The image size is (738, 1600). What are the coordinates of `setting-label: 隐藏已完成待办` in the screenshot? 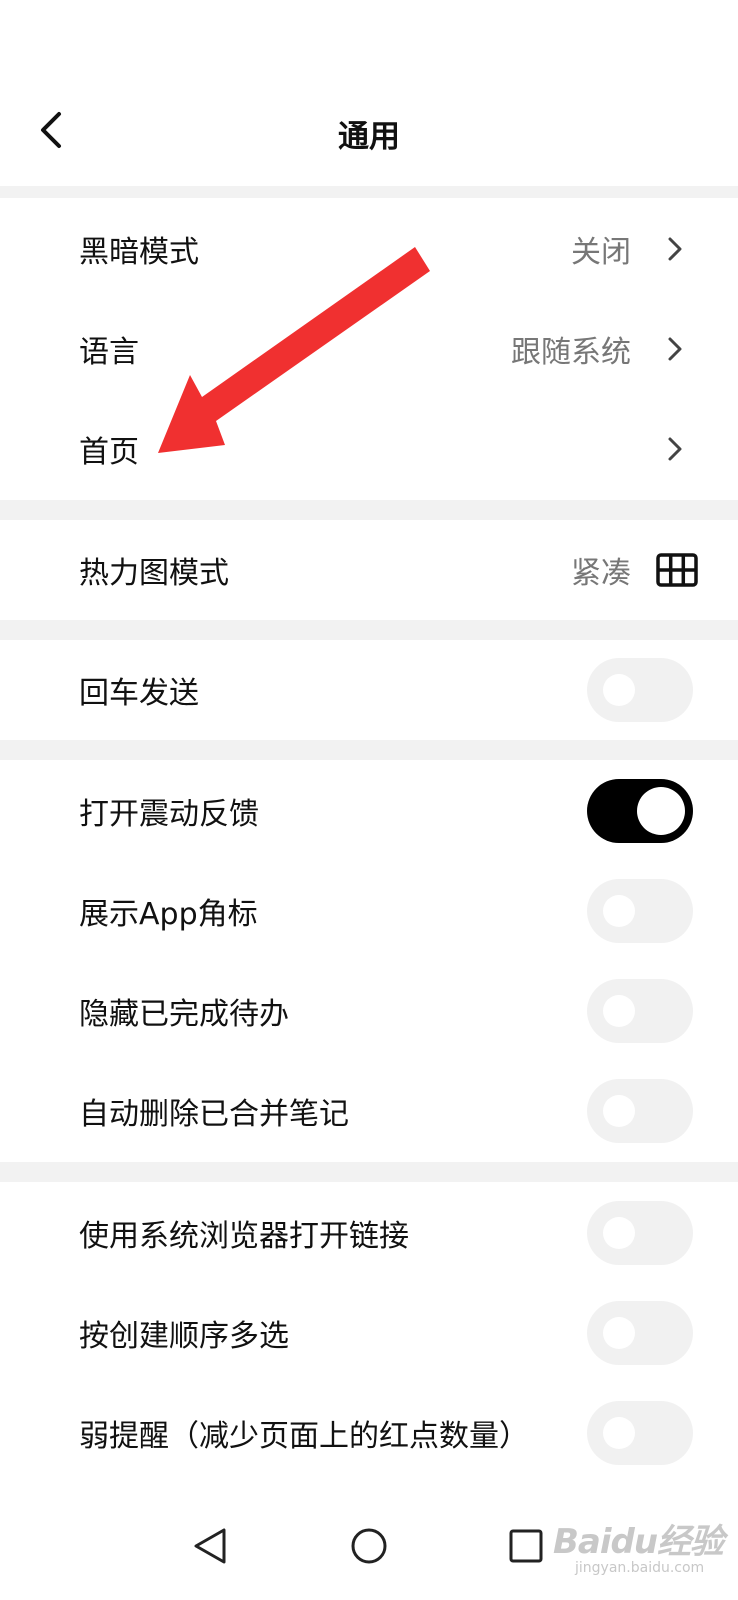 It's located at (184, 1014).